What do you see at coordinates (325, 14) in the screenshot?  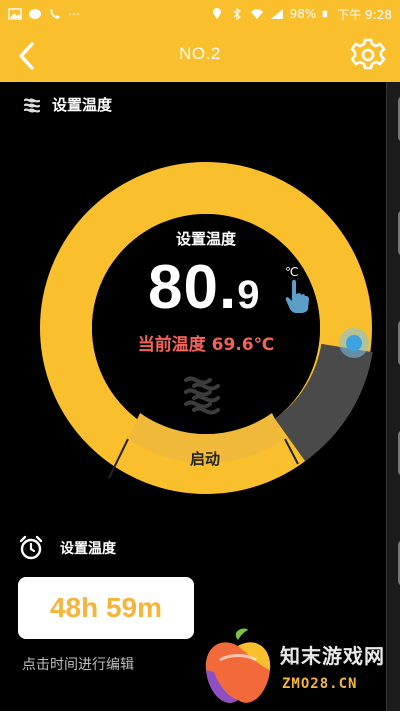 I see `battery-icon` at bounding box center [325, 14].